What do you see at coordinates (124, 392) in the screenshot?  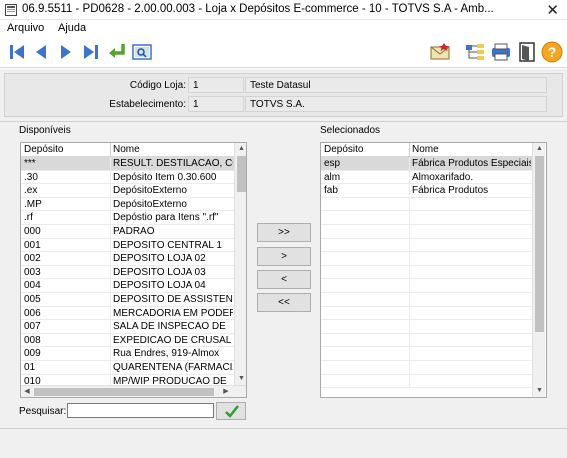 I see `hscroll-thumb` at bounding box center [124, 392].